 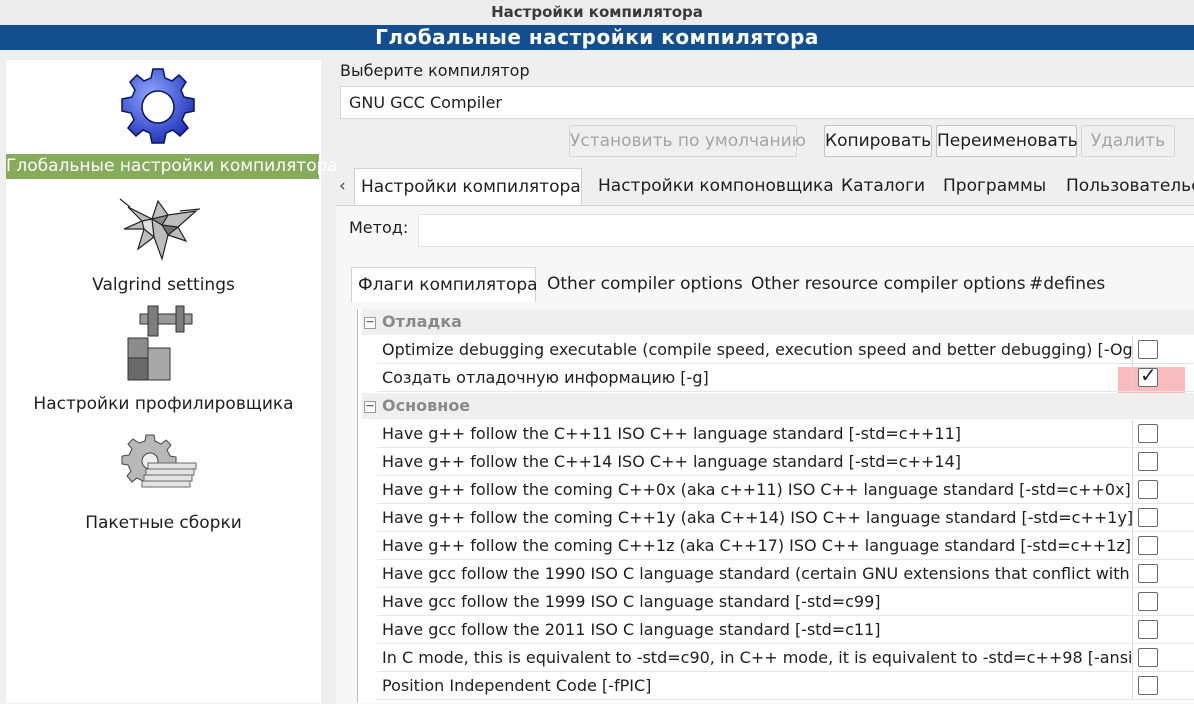 What do you see at coordinates (426, 405) in the screenshot?
I see `category-label: Основное` at bounding box center [426, 405].